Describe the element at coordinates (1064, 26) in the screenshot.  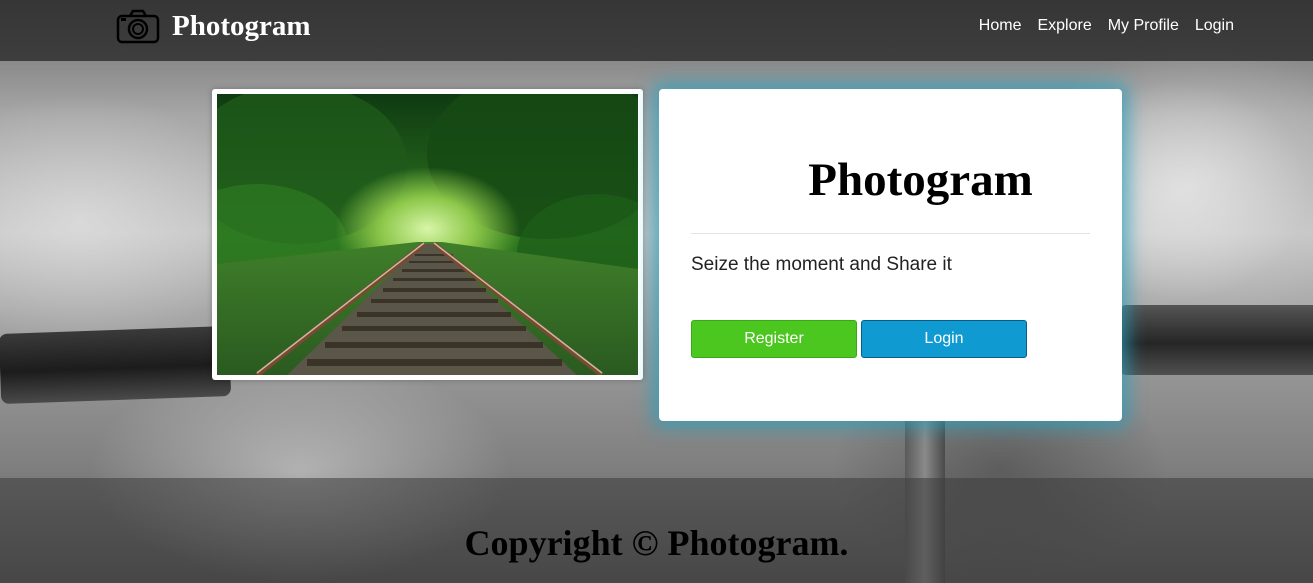
I see `nav-link-explore: Explore` at that location.